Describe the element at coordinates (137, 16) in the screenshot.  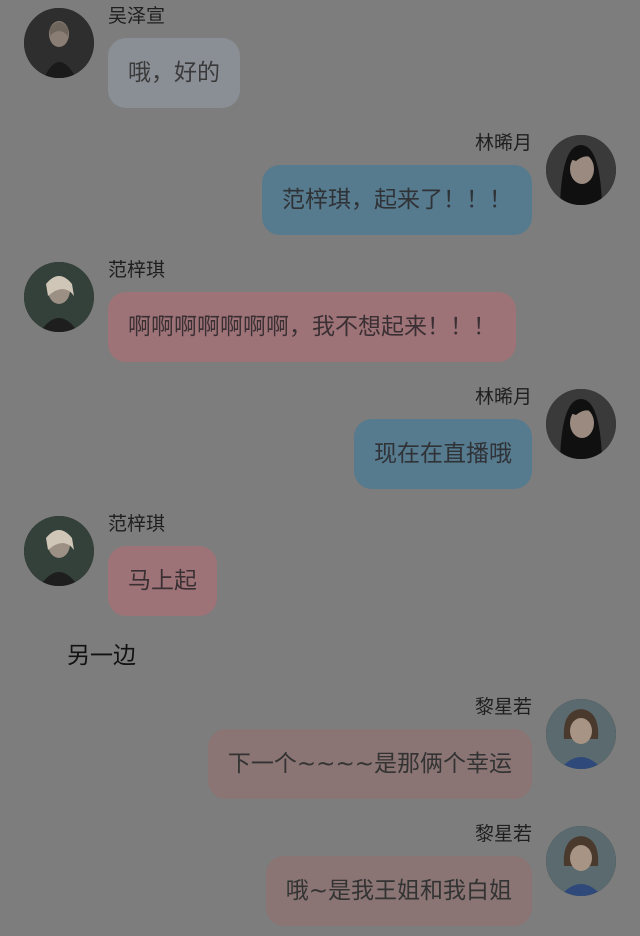
I see `sender-name: 吴泽宣` at that location.